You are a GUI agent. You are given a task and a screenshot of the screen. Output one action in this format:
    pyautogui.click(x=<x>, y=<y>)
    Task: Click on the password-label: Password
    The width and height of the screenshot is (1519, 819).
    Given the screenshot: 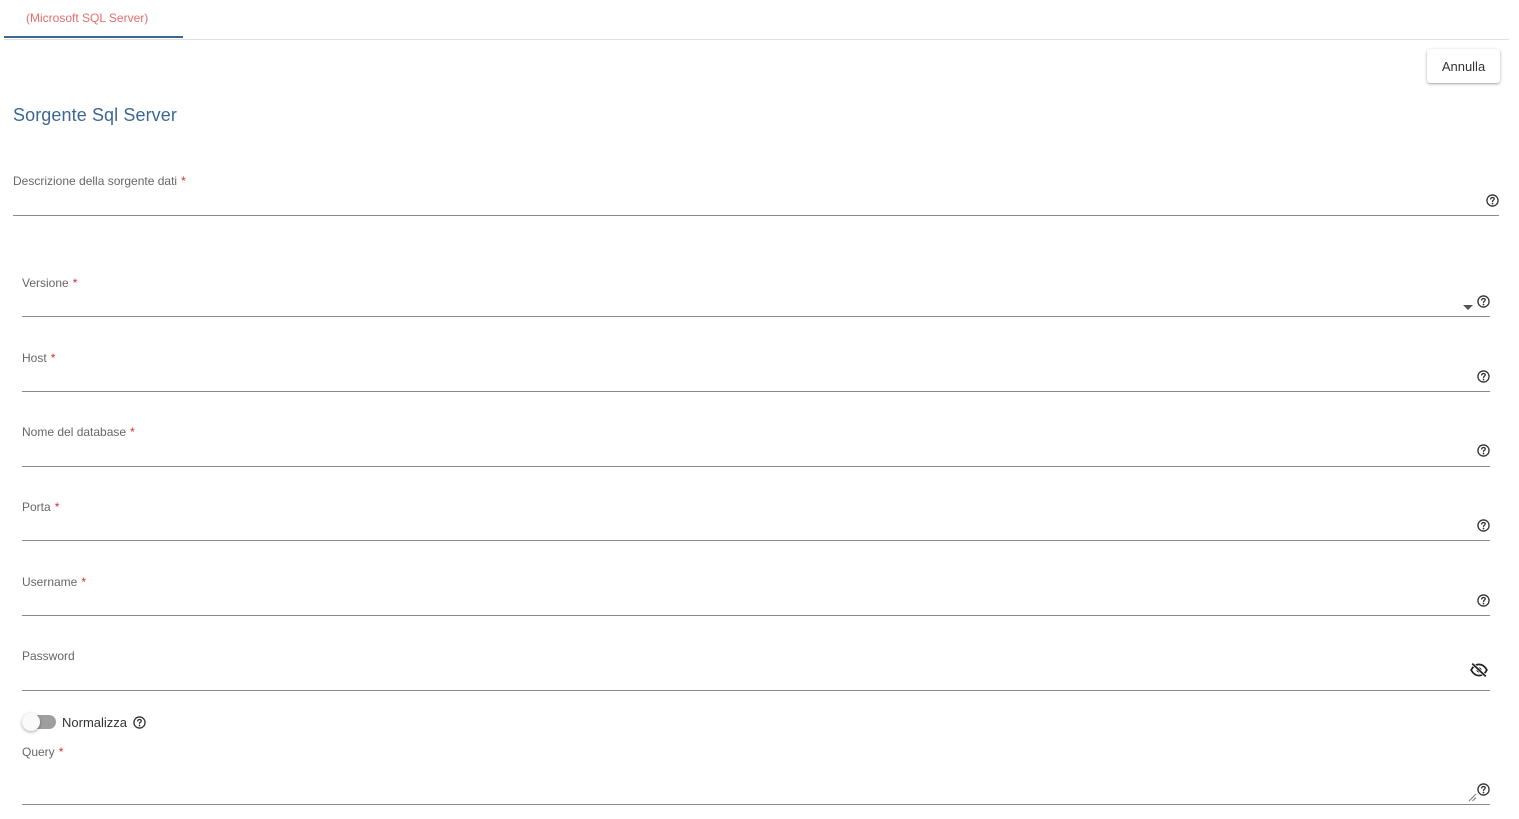 What is the action you would take?
    pyautogui.click(x=48, y=656)
    